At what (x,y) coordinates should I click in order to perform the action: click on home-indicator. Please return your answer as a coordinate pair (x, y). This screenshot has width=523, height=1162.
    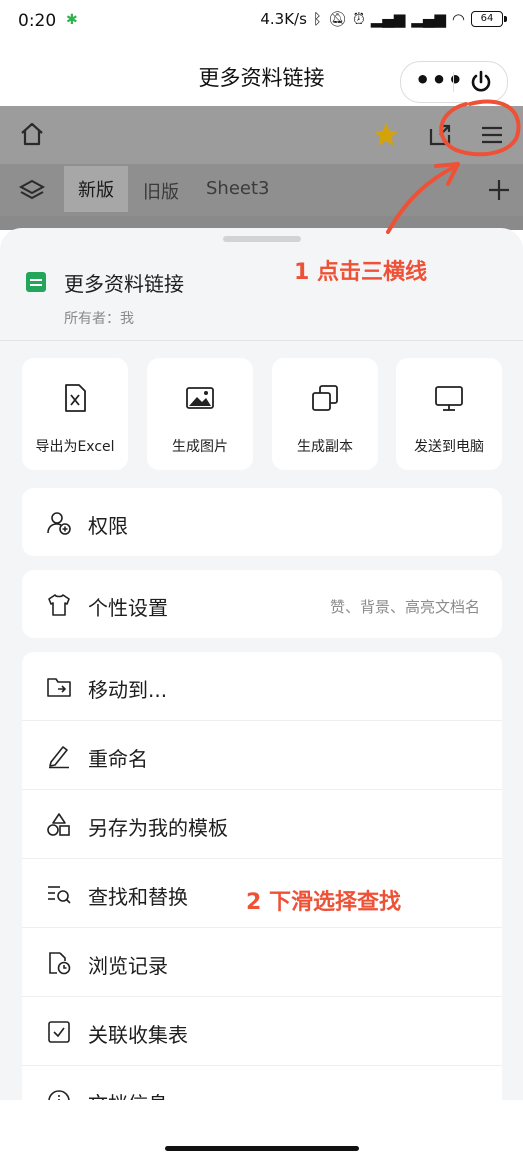
    Looking at the image, I should click on (262, 1148).